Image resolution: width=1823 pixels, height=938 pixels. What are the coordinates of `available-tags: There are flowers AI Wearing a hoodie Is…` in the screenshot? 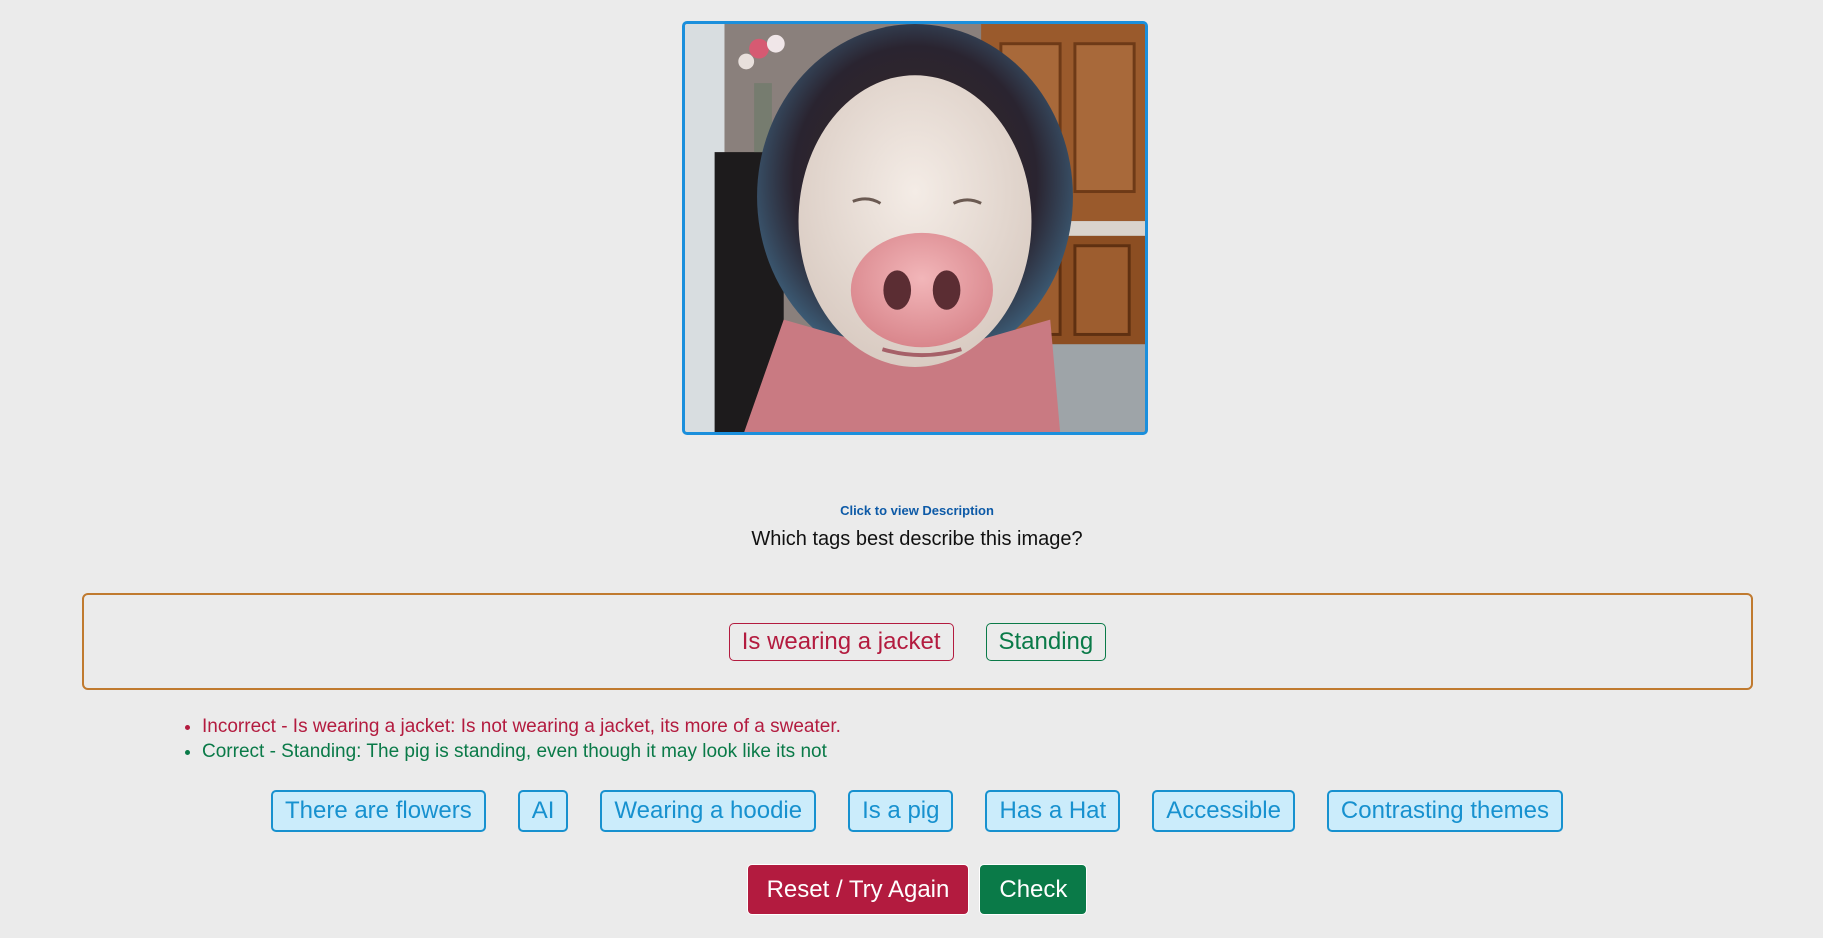 It's located at (911, 811).